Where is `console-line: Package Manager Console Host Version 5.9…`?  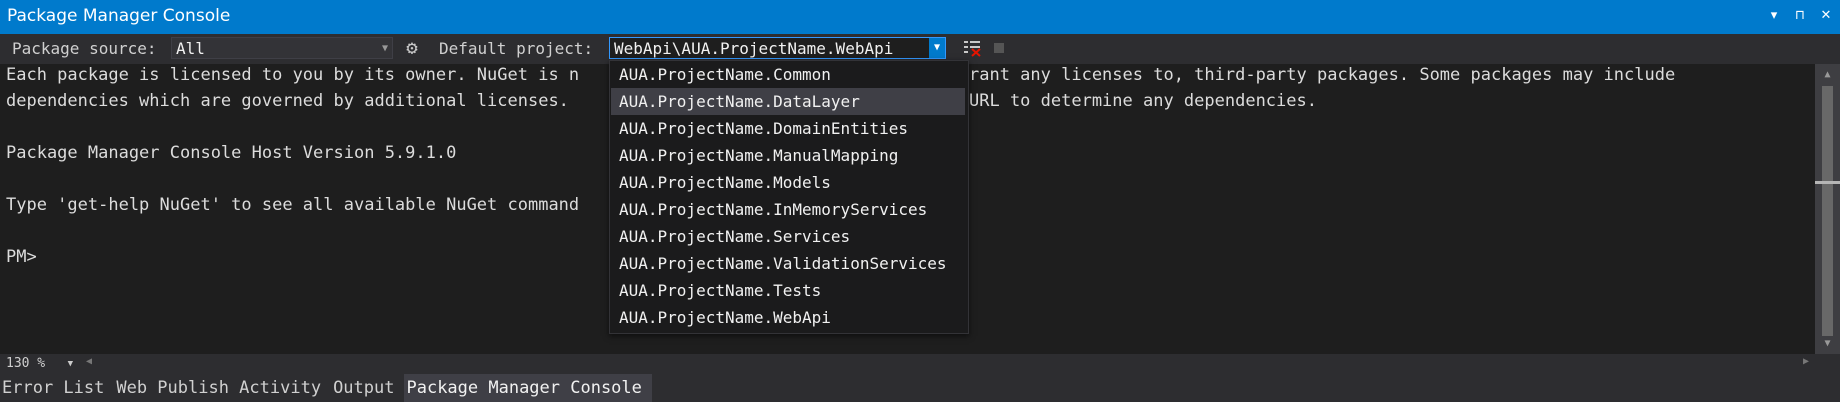
console-line: Package Manager Console Host Version 5.9… is located at coordinates (231, 153).